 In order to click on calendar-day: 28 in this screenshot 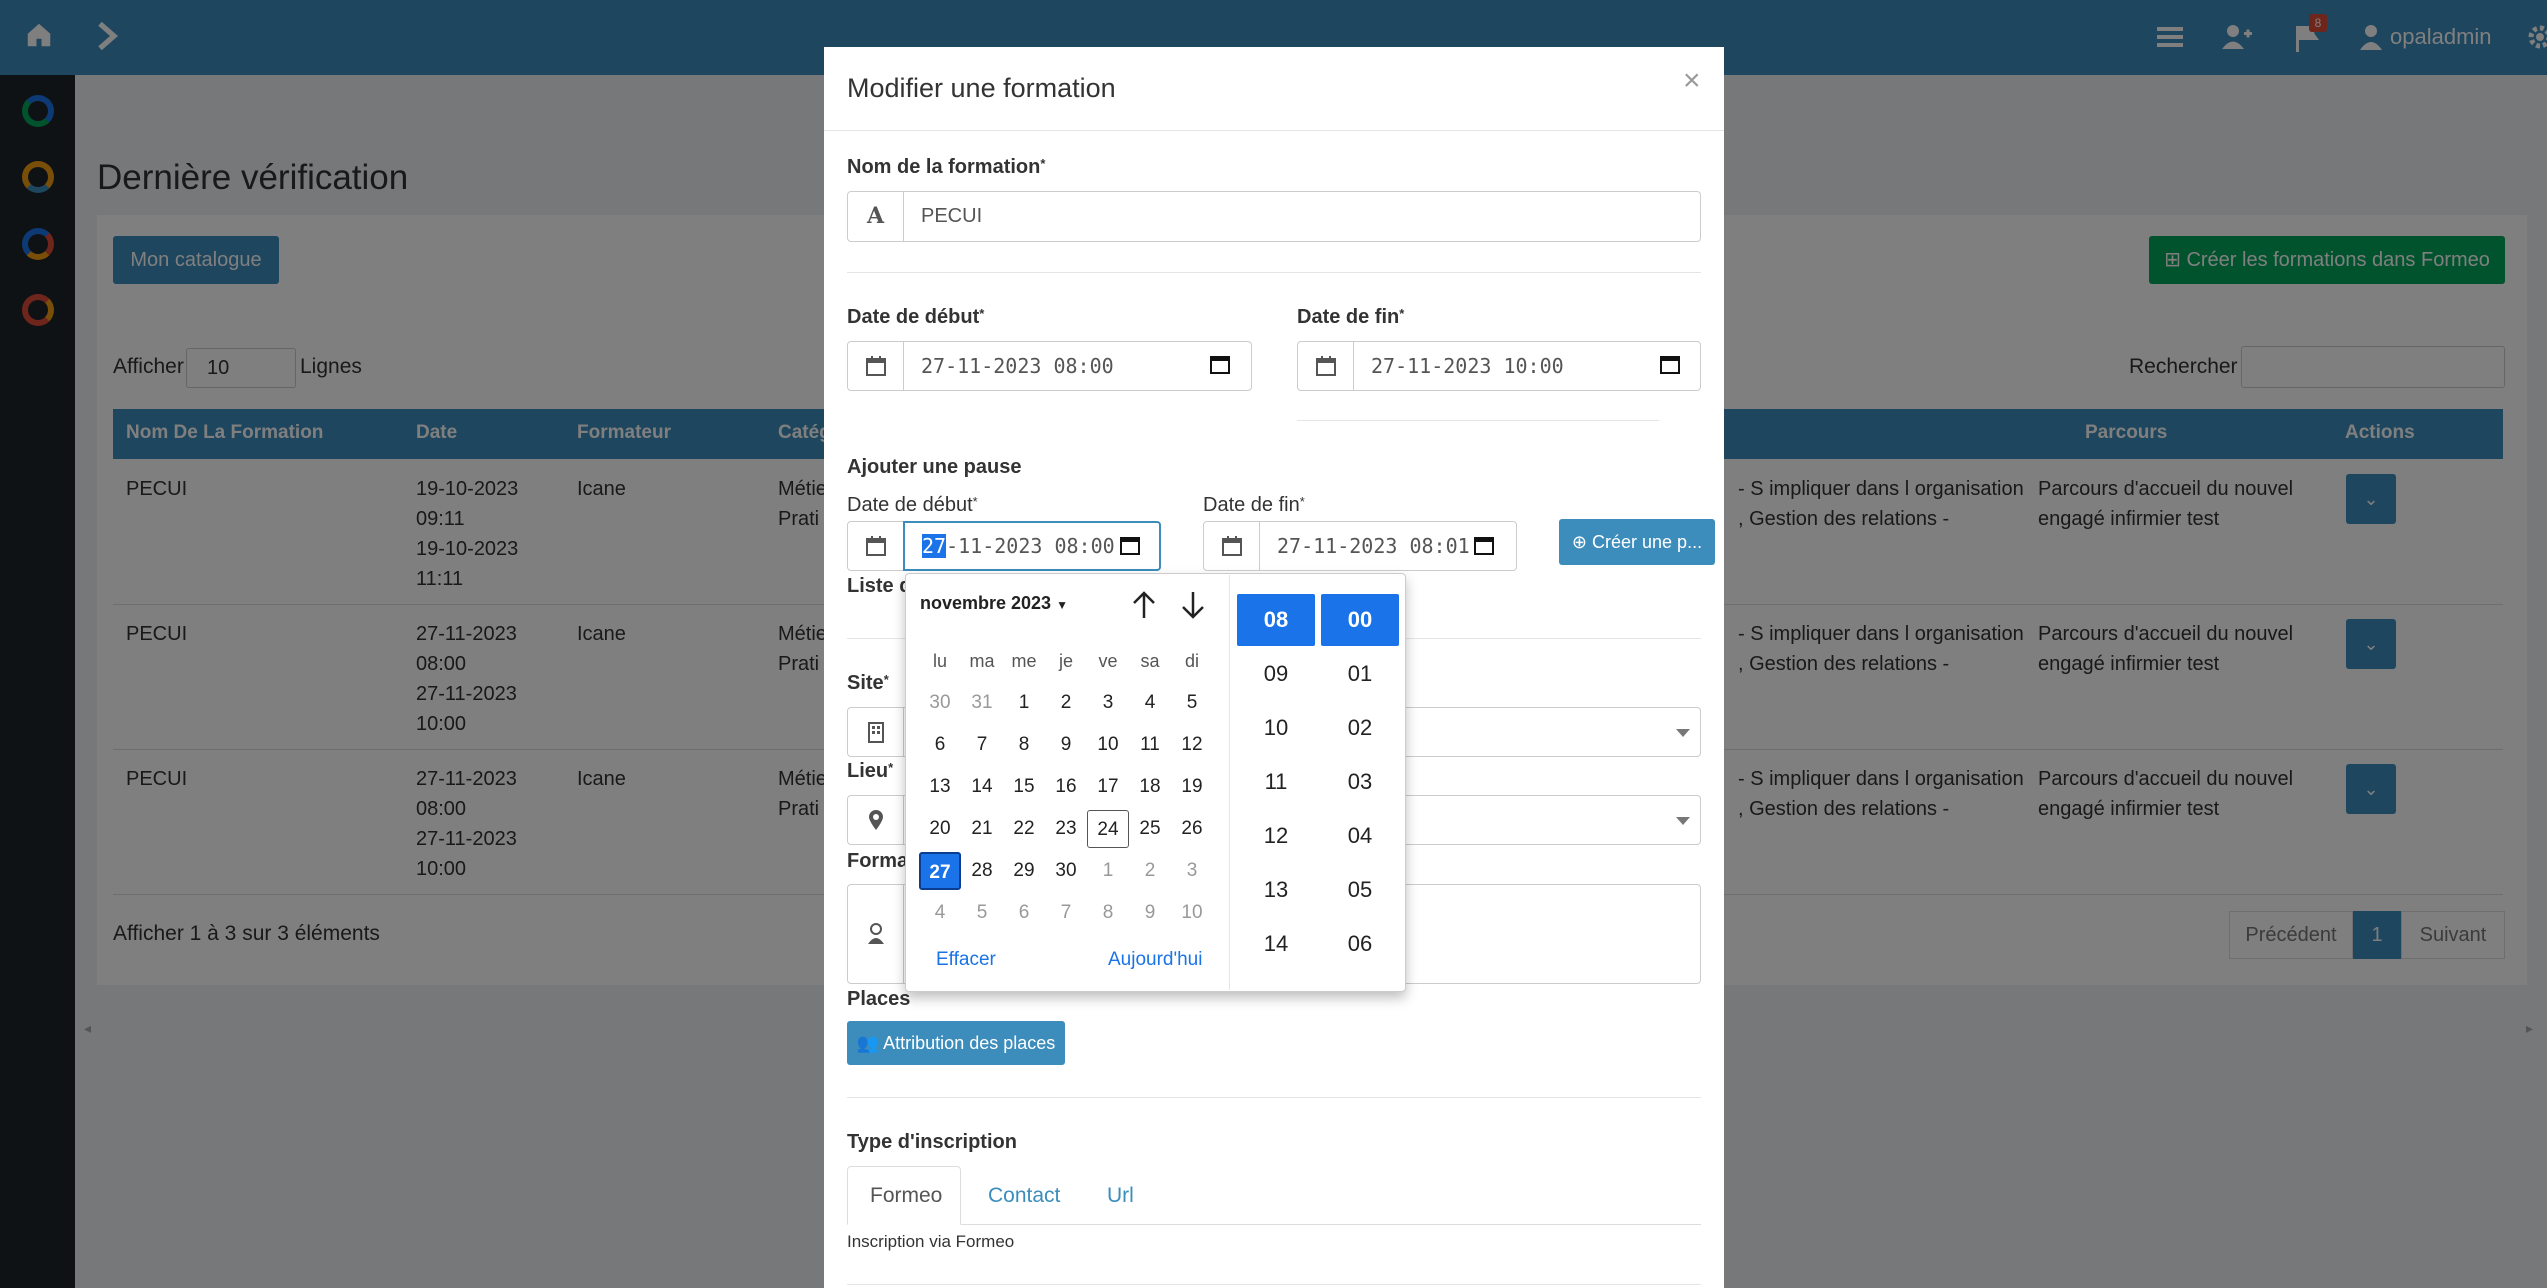, I will do `click(982, 871)`.